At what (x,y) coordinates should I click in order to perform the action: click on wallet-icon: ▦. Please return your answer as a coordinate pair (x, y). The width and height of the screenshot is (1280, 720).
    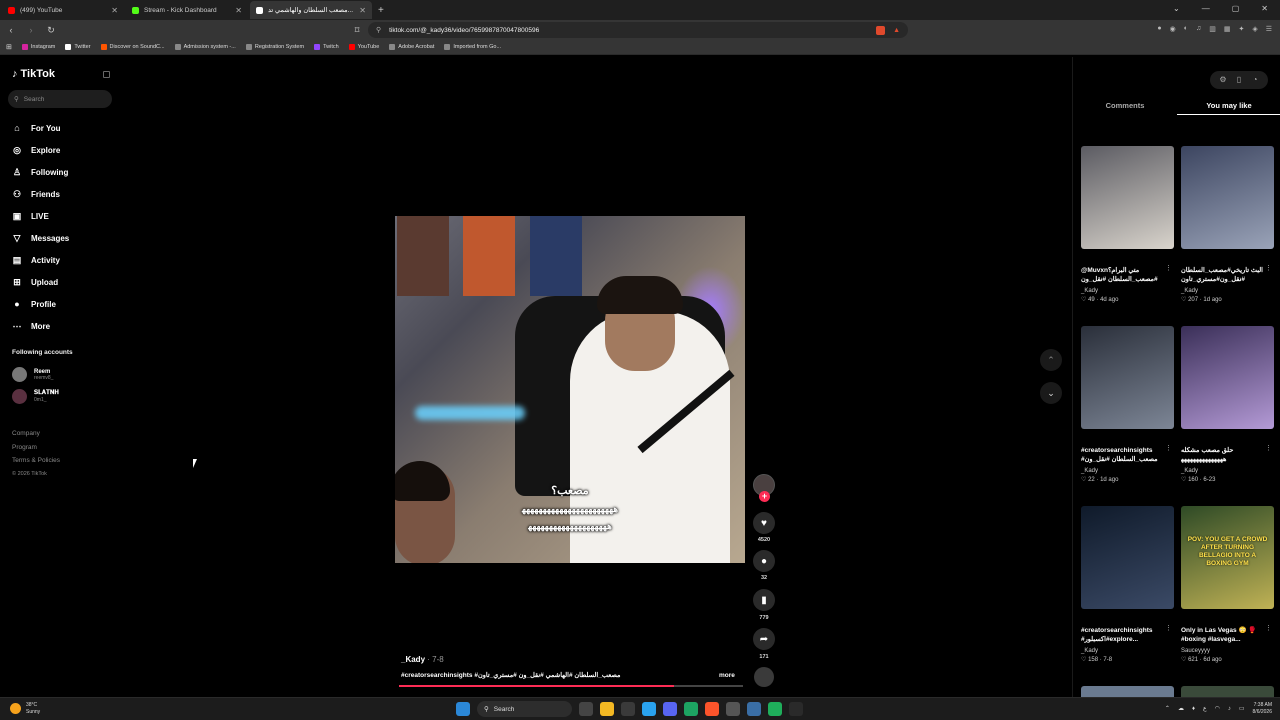
    Looking at the image, I should click on (1227, 29).